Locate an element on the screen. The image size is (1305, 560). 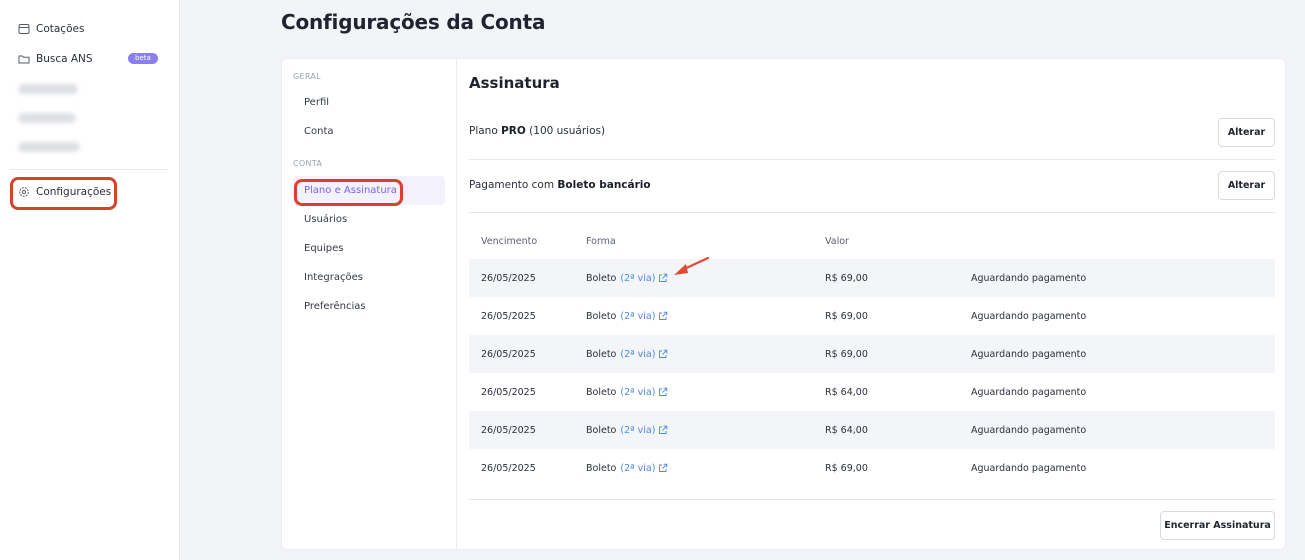
change-payment-button: Alterar is located at coordinates (1246, 185).